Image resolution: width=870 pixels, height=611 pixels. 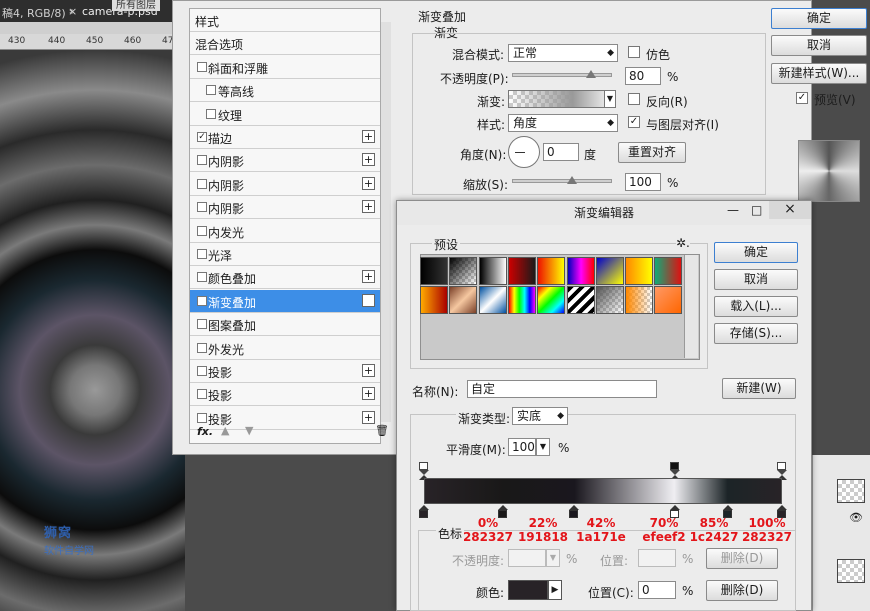 What do you see at coordinates (285, 278) in the screenshot?
I see `style-item: 颜色叠加 +` at bounding box center [285, 278].